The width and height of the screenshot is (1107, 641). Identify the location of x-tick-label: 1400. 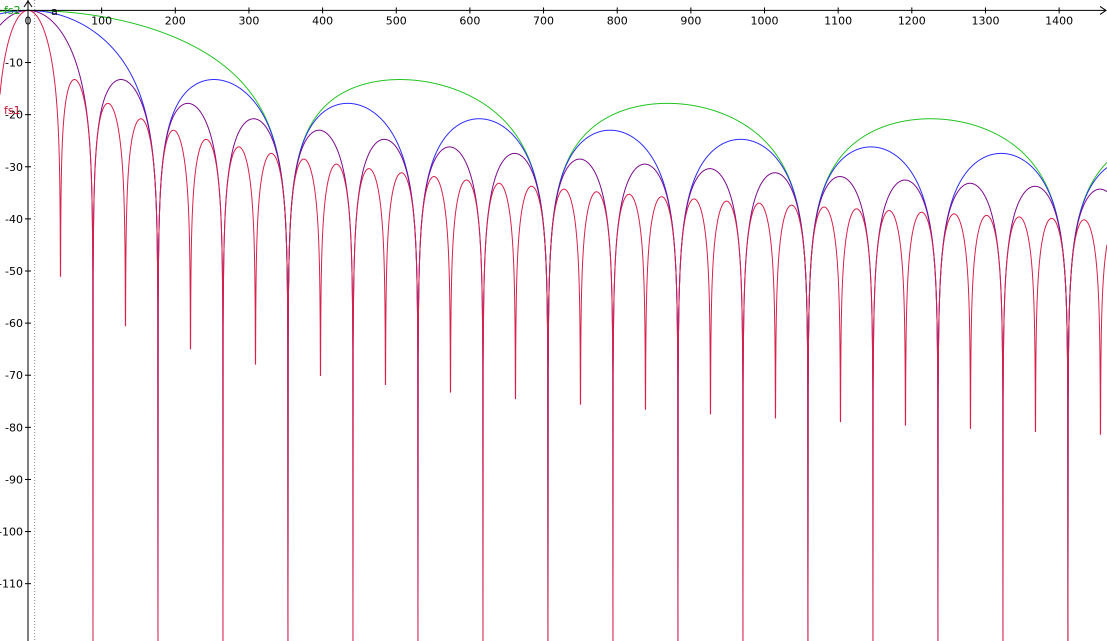
(1059, 20).